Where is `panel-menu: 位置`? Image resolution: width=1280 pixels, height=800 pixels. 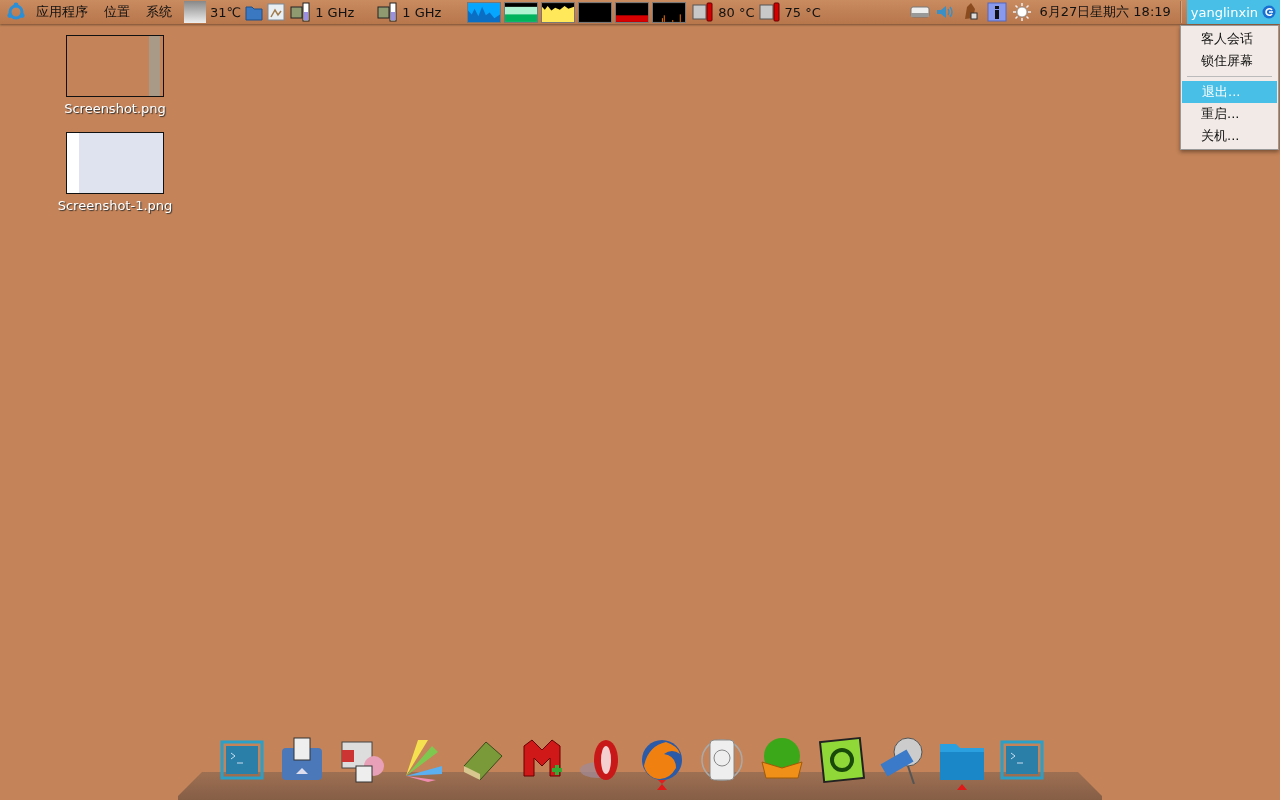 panel-menu: 位置 is located at coordinates (117, 12).